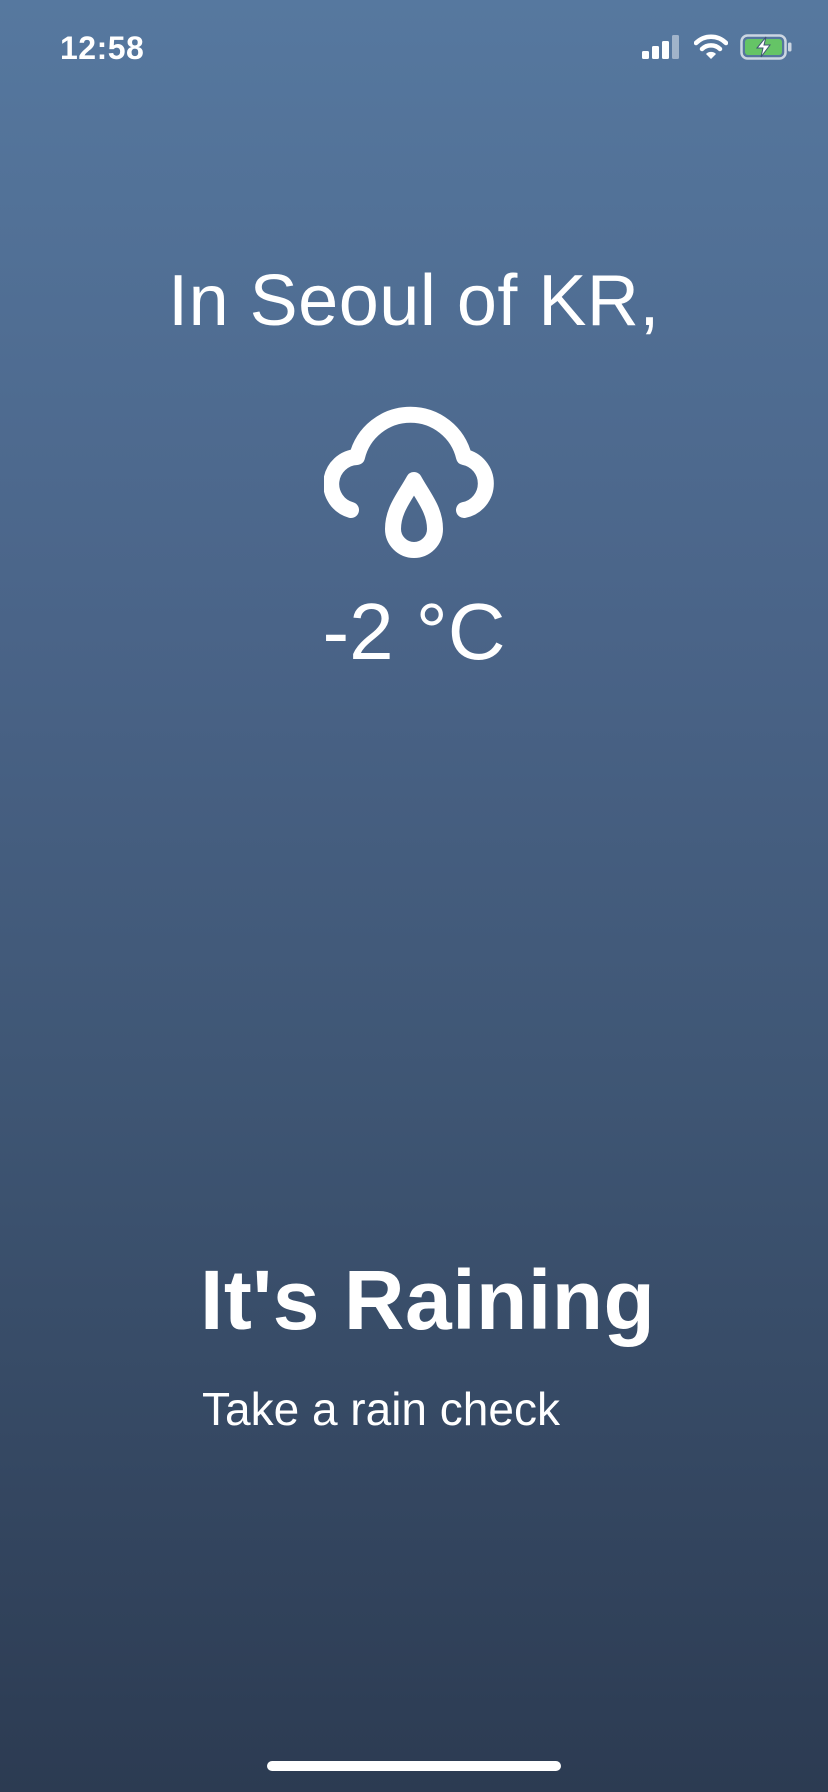 This screenshot has height=1792, width=828. I want to click on battery-charging-icon, so click(767, 47).